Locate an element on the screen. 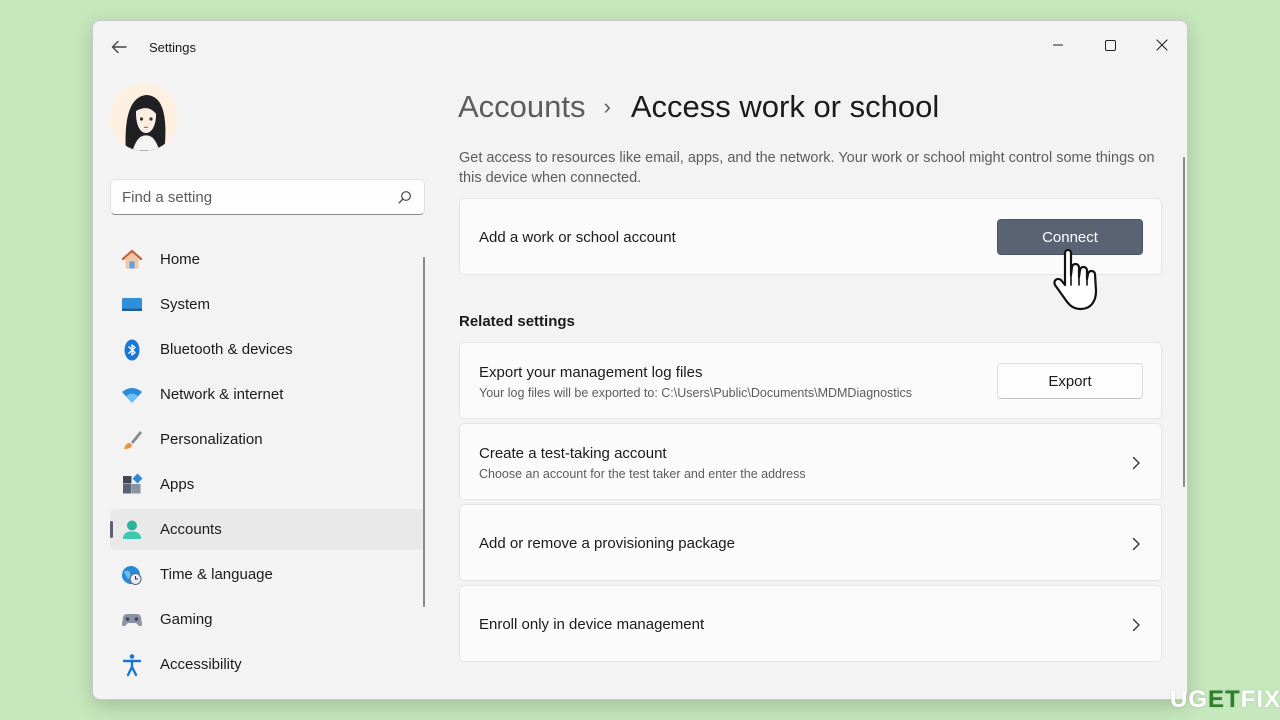 This screenshot has width=1280, height=720. sidebar-item-system: System is located at coordinates (267, 304).